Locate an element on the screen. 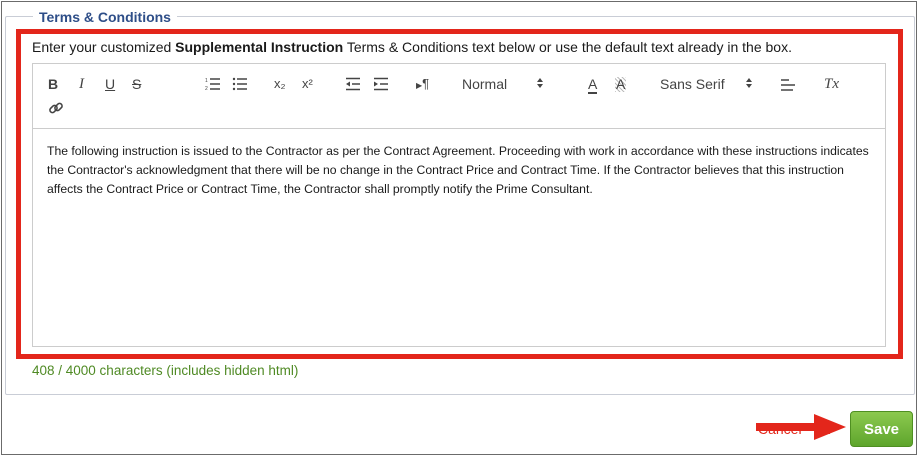  clean-format-icon: Tx is located at coordinates (831, 84).